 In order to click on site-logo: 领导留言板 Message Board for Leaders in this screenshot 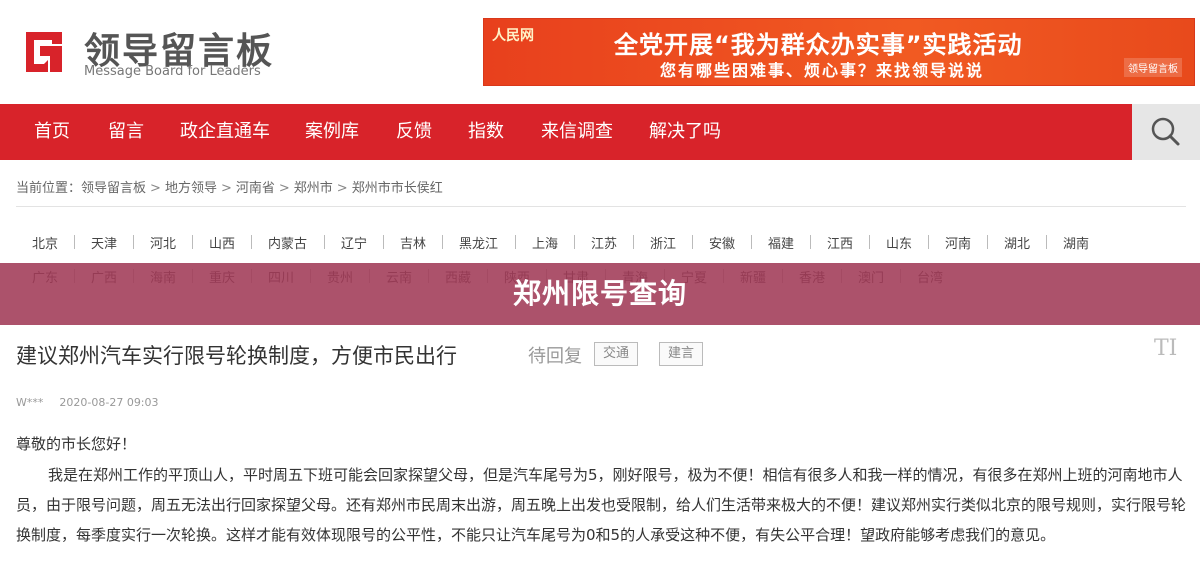, I will do `click(148, 52)`.